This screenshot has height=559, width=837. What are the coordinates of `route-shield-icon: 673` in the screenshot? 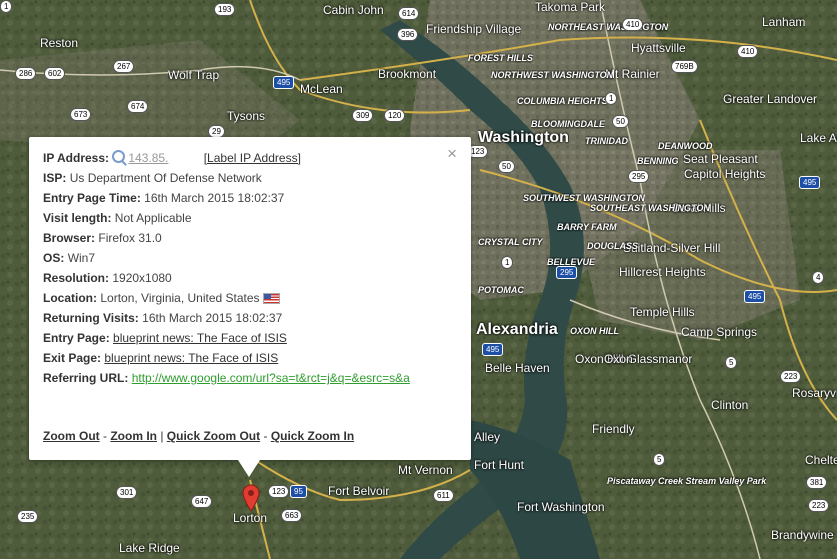 It's located at (81, 114).